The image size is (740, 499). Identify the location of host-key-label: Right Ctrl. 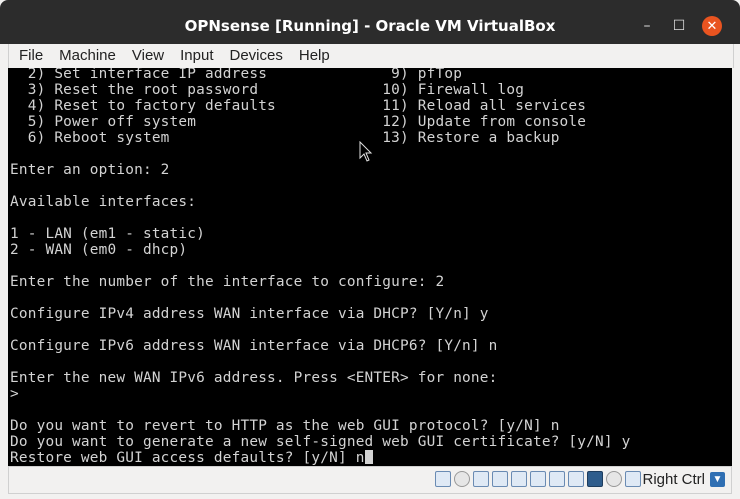
(673, 479).